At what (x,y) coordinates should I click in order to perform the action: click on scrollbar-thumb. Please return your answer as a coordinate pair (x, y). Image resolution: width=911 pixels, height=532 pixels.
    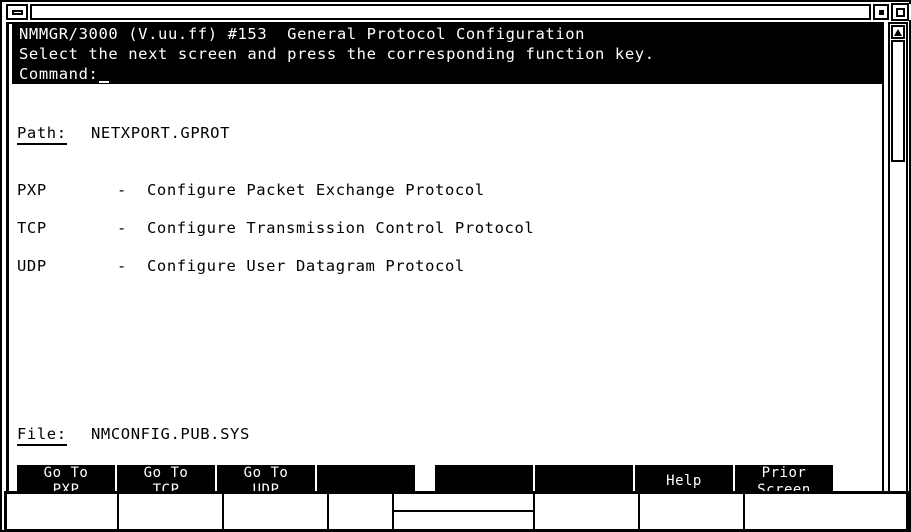
    Looking at the image, I should click on (898, 101).